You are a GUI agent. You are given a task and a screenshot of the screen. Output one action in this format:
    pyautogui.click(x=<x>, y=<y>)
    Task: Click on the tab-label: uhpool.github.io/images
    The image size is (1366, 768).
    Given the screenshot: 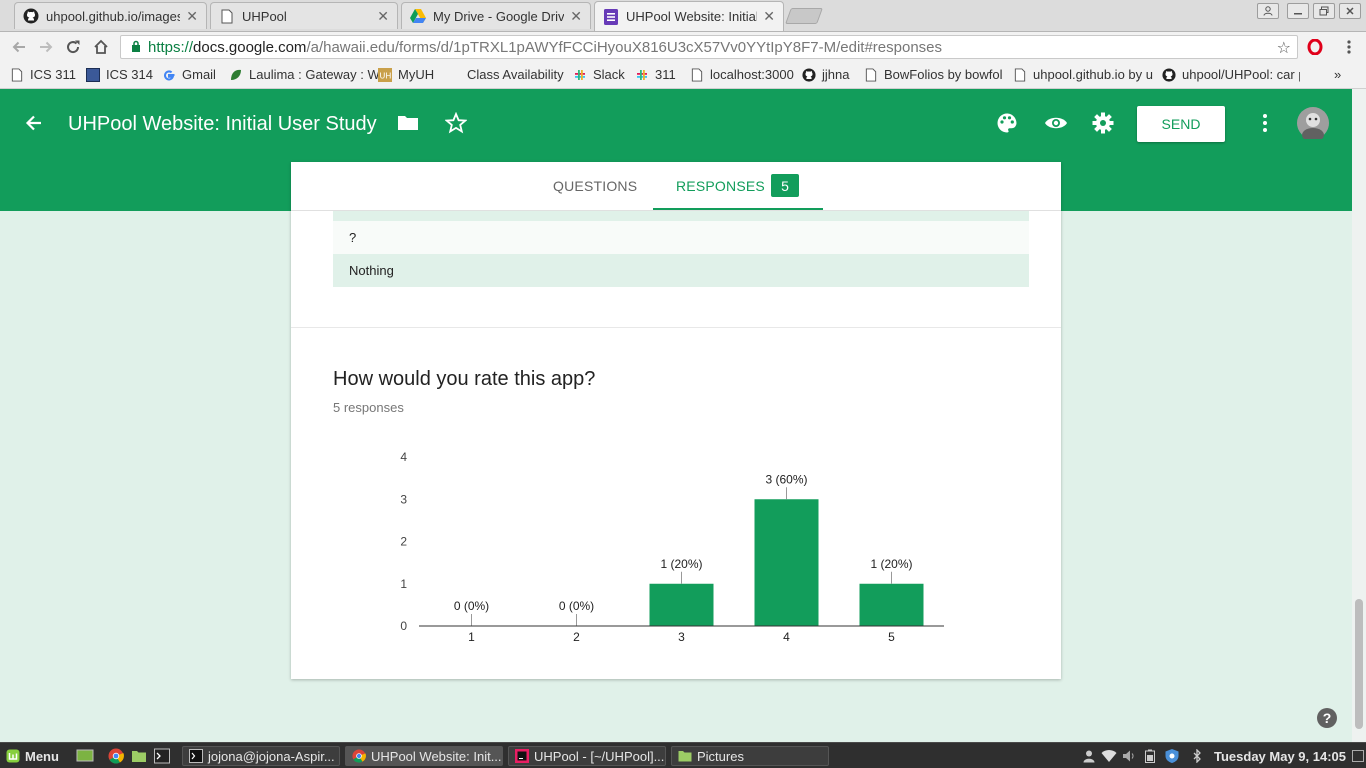 What is the action you would take?
    pyautogui.click(x=113, y=16)
    